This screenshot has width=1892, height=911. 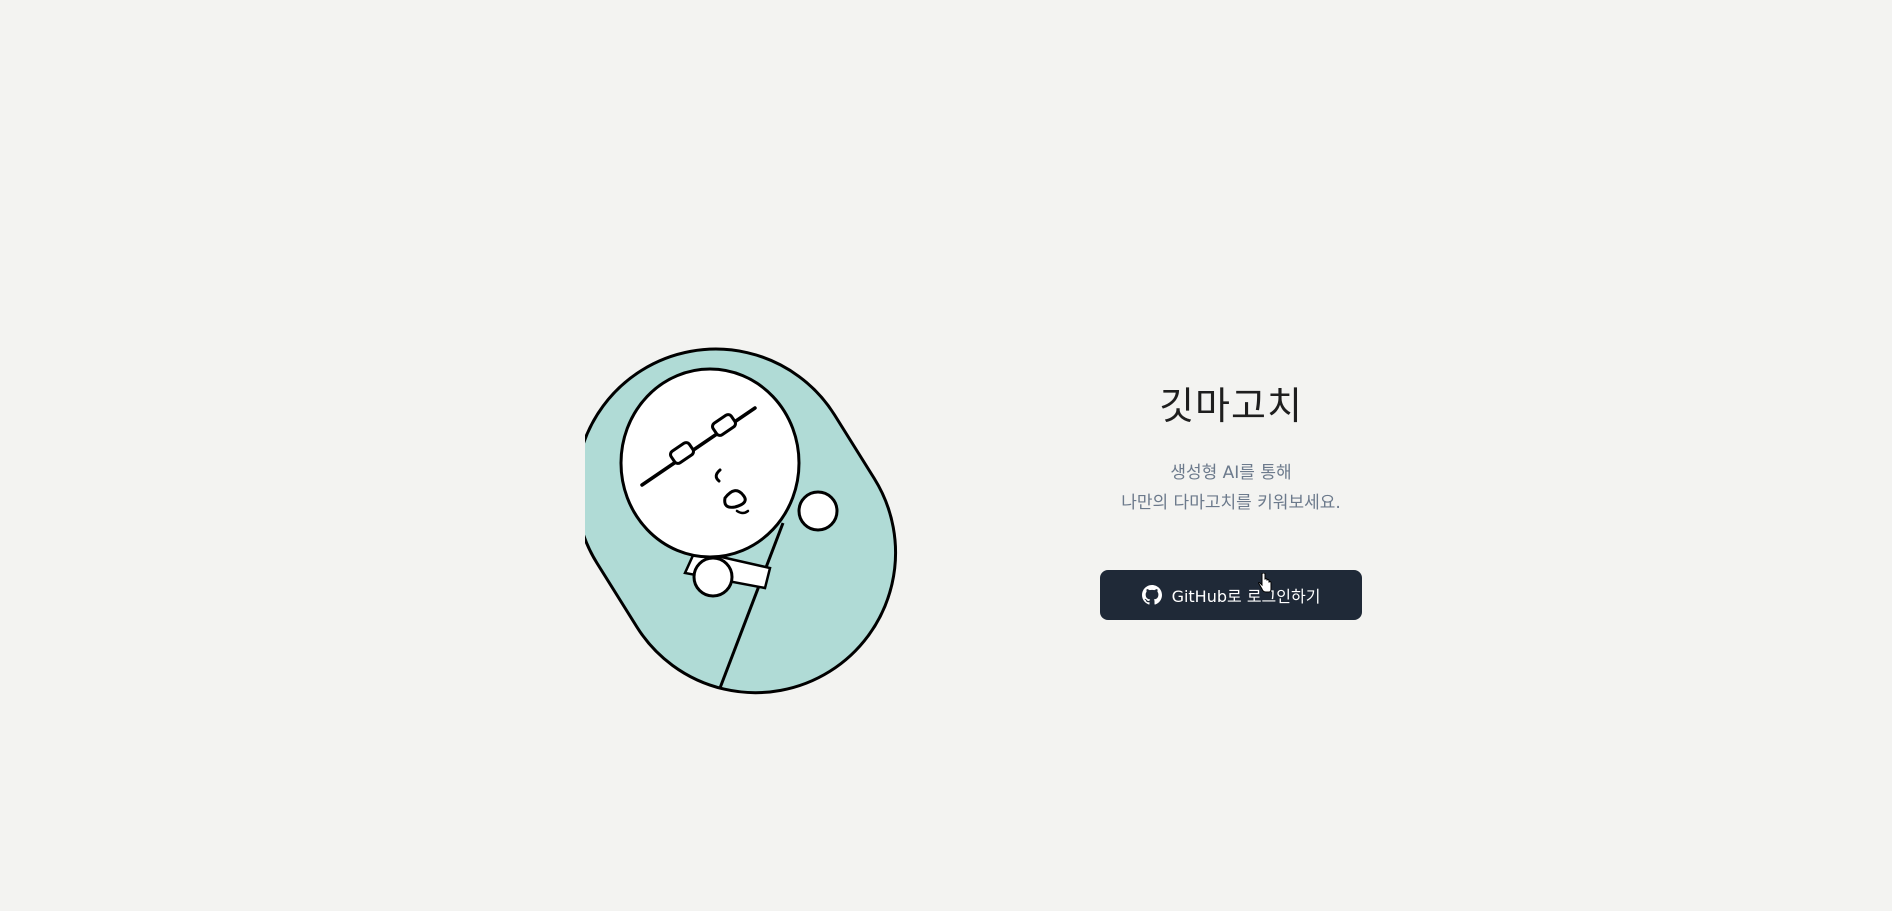 I want to click on app-title: 깃마고치, so click(x=1231, y=406).